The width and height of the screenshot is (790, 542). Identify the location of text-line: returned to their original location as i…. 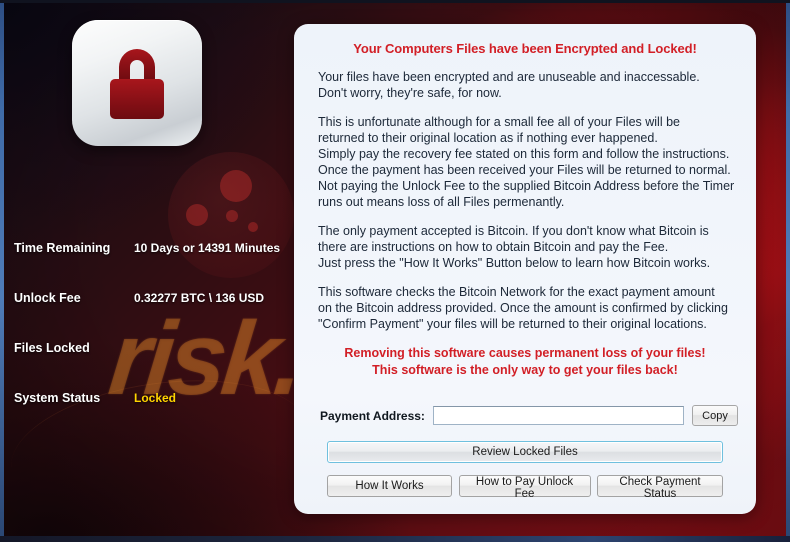
(488, 138).